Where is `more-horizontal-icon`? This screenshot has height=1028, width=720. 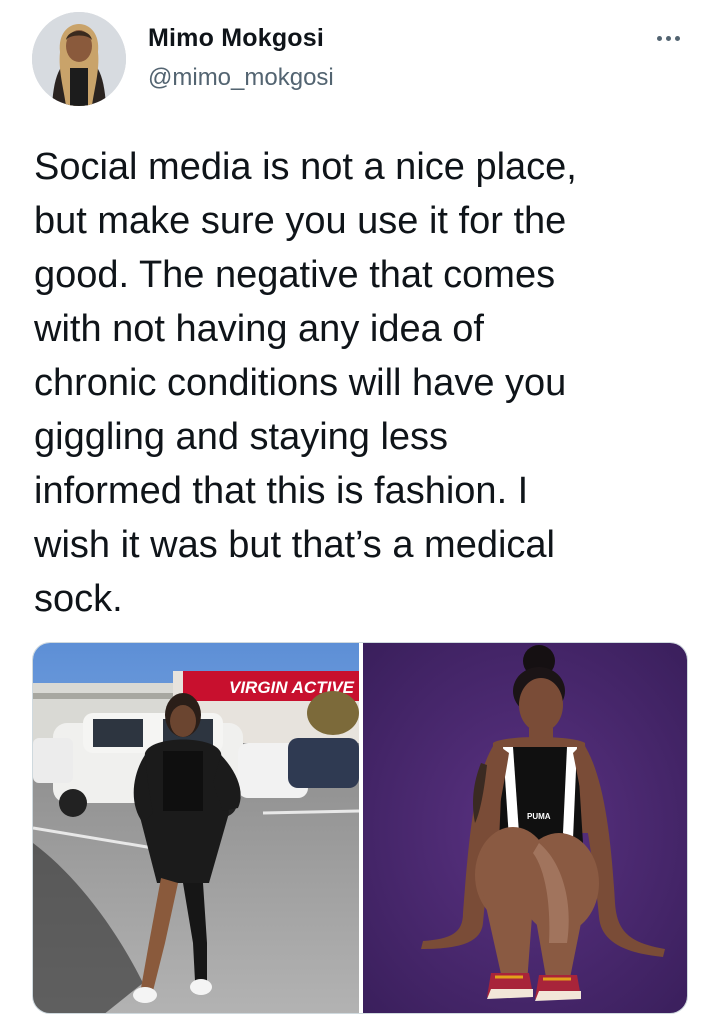 more-horizontal-icon is located at coordinates (668, 38).